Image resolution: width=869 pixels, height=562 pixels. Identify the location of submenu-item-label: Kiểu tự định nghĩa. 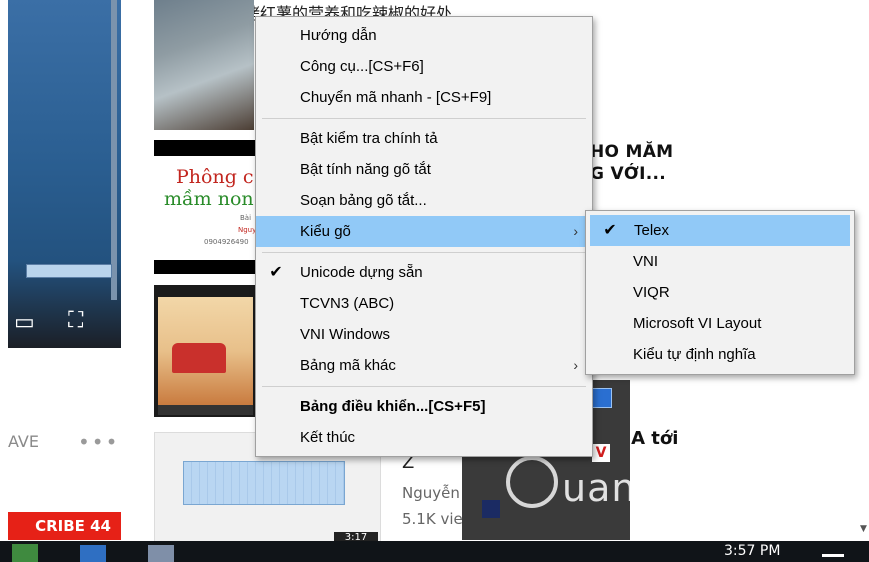
(694, 354).